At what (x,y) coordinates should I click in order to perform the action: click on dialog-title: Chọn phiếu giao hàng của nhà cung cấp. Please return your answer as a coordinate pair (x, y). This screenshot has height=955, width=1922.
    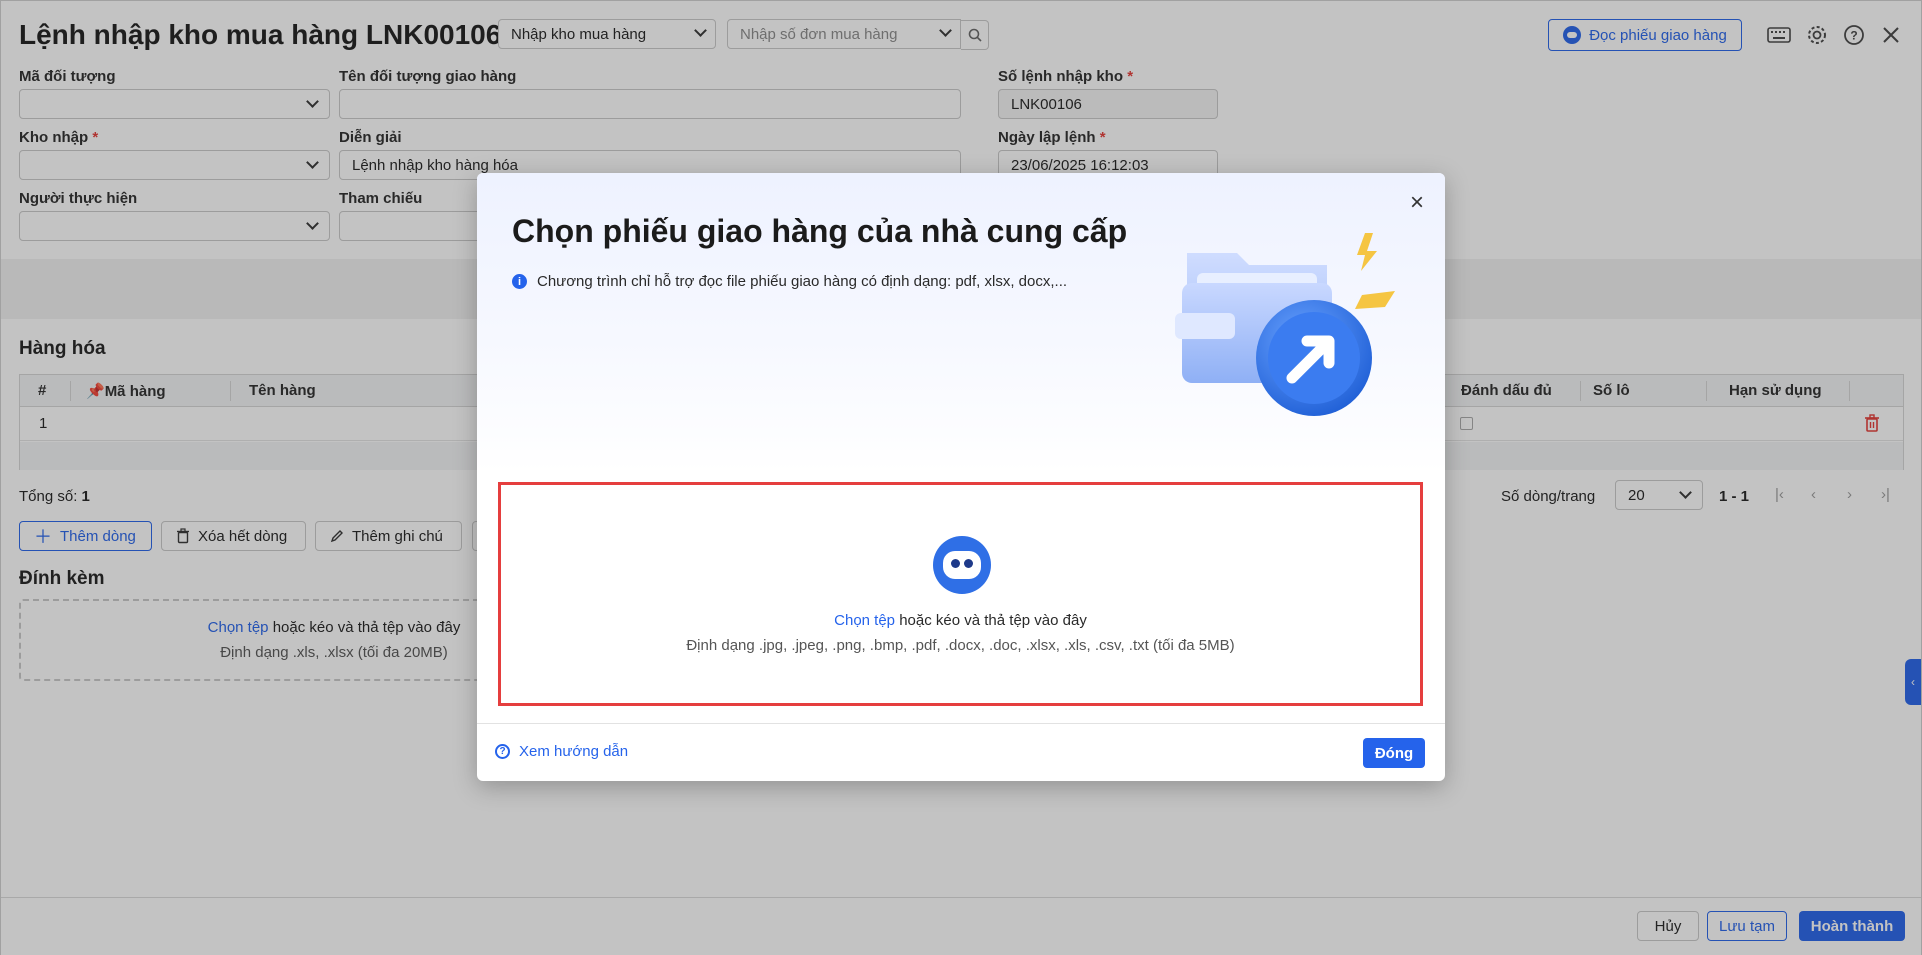
    Looking at the image, I should click on (820, 231).